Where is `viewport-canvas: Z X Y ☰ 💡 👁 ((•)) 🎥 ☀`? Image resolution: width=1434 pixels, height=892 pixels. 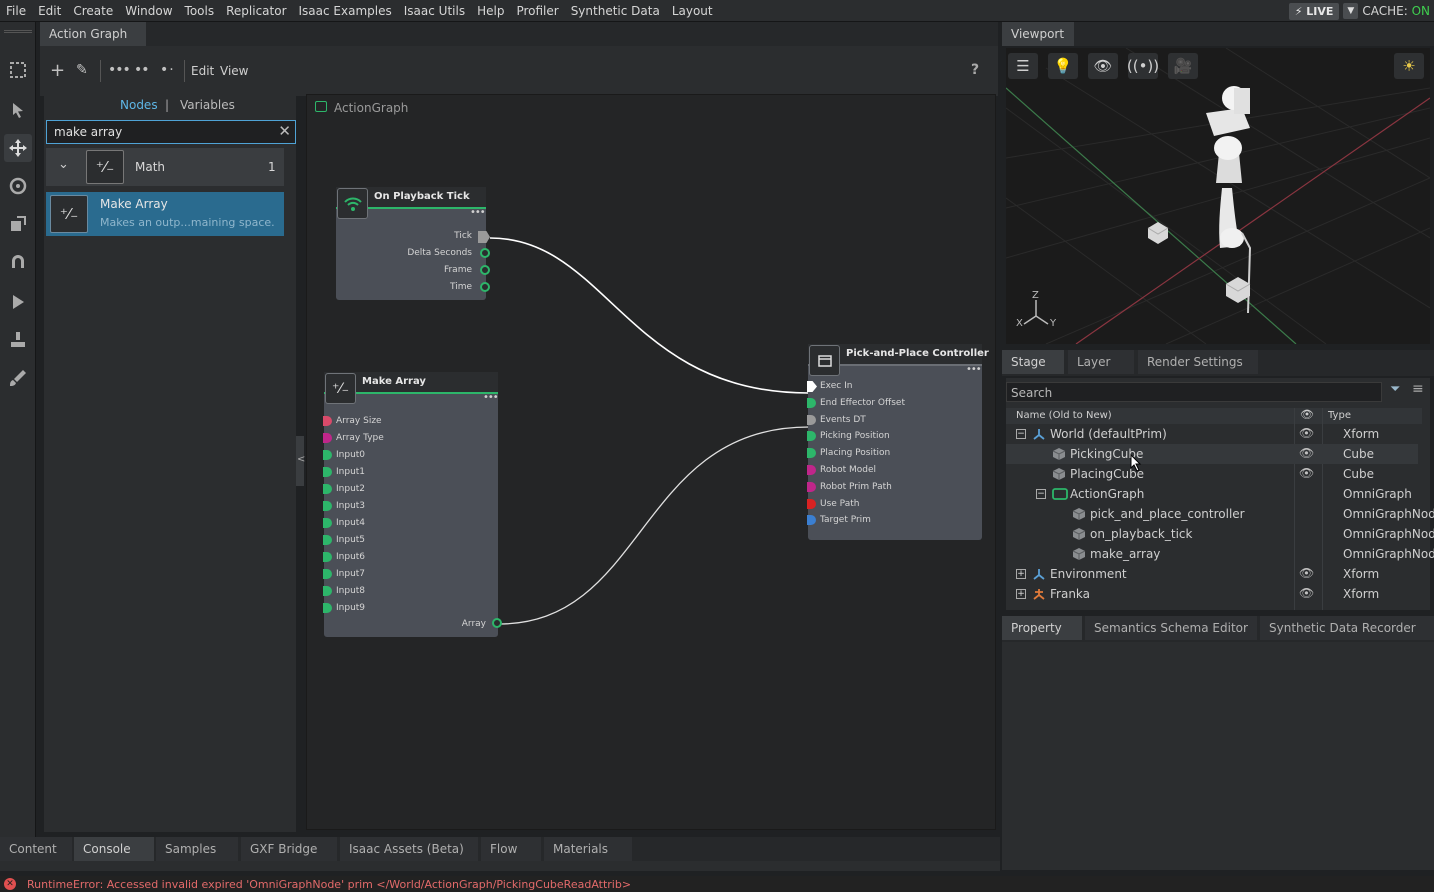 viewport-canvas: Z X Y ☰ 💡 👁 ((•)) 🎥 ☀ is located at coordinates (1218, 196).